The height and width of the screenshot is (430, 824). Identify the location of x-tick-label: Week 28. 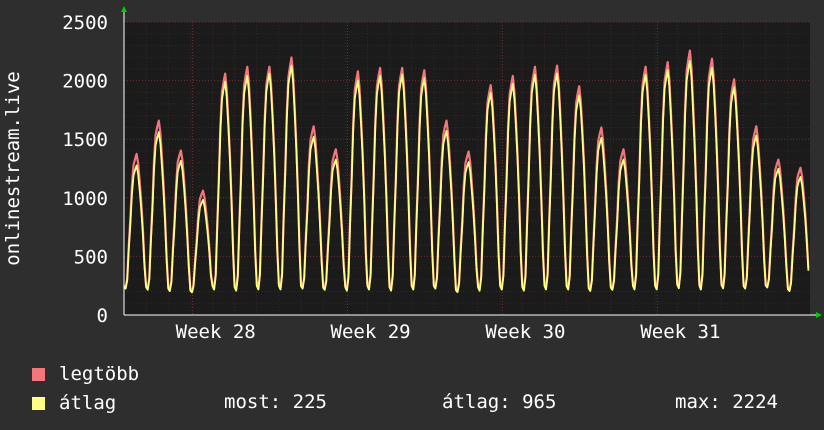
(216, 332).